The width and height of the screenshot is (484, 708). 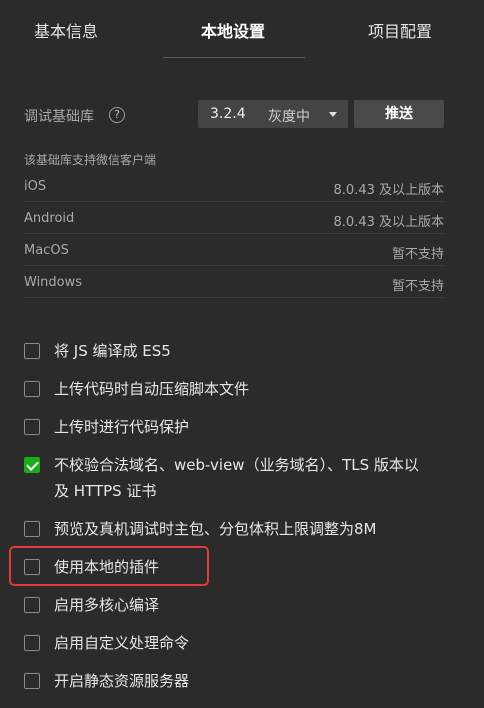 I want to click on option-label: 不校验合法域名、web-view（业务域名）、TLS 版本以及 HTTPS 证书, so click(x=236, y=478).